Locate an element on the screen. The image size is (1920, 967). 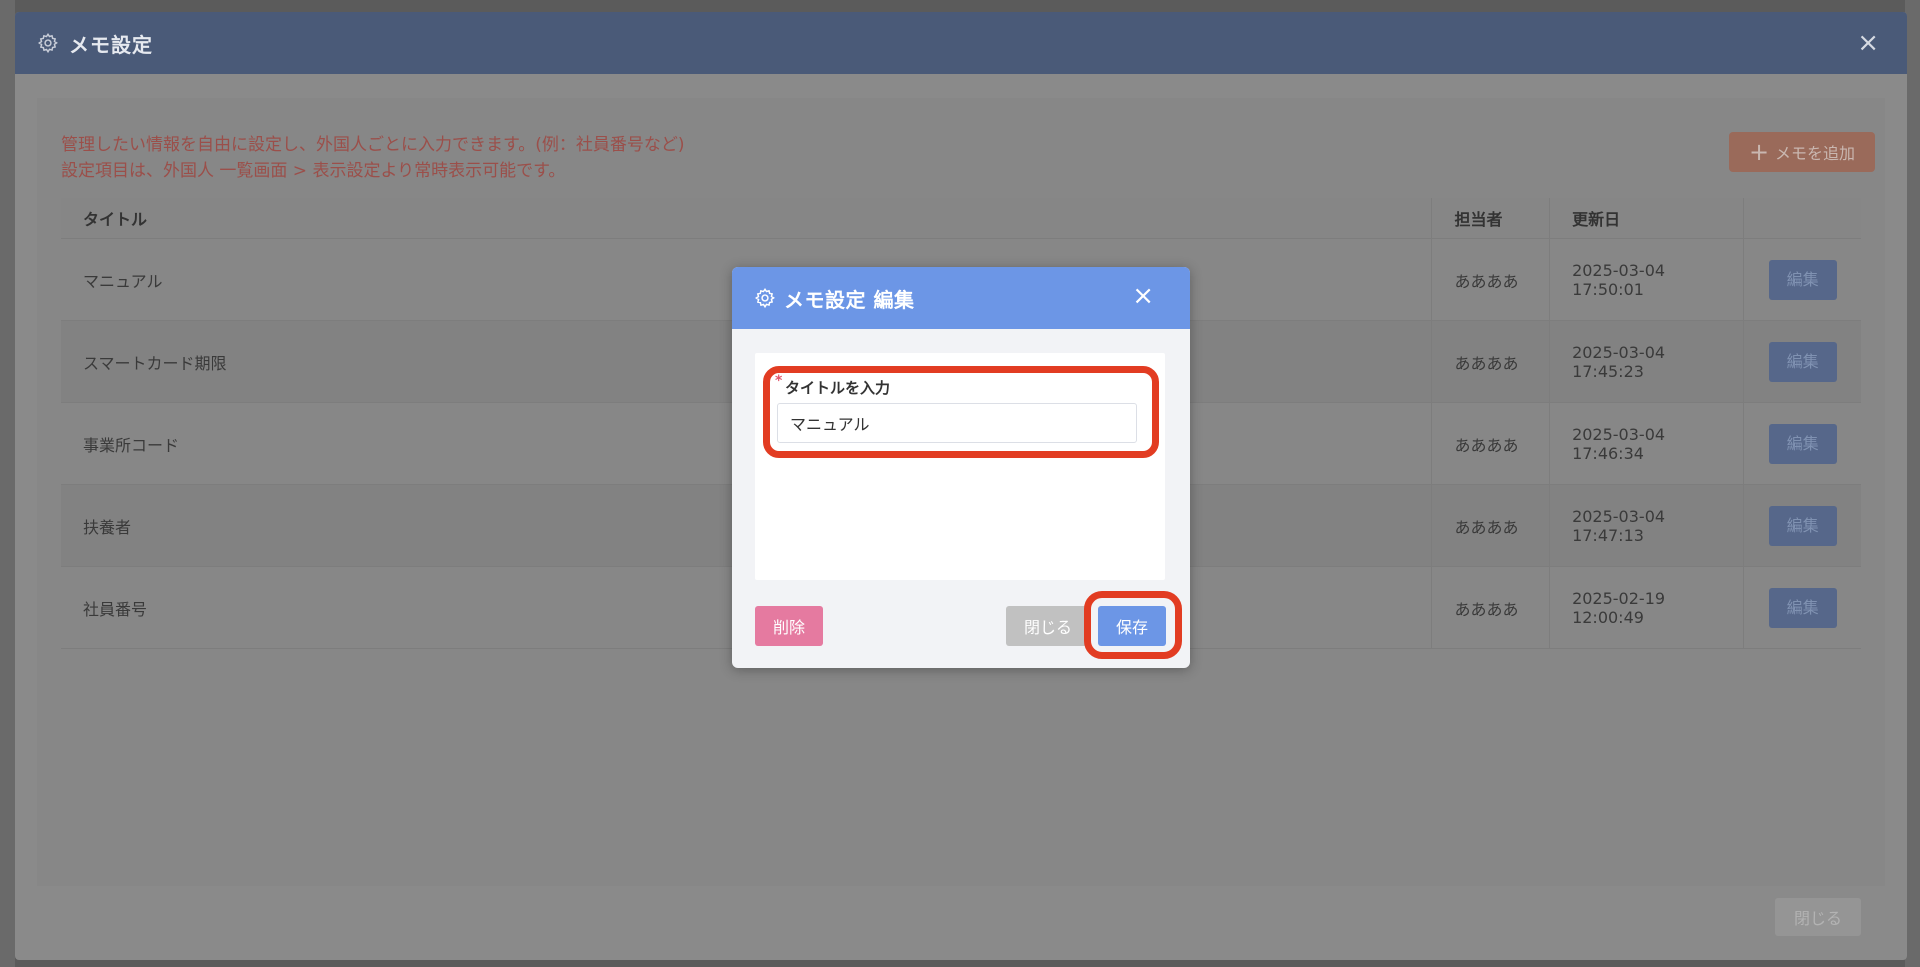
row-date: 2025-02-19 12:00:49 is located at coordinates (1646, 607).